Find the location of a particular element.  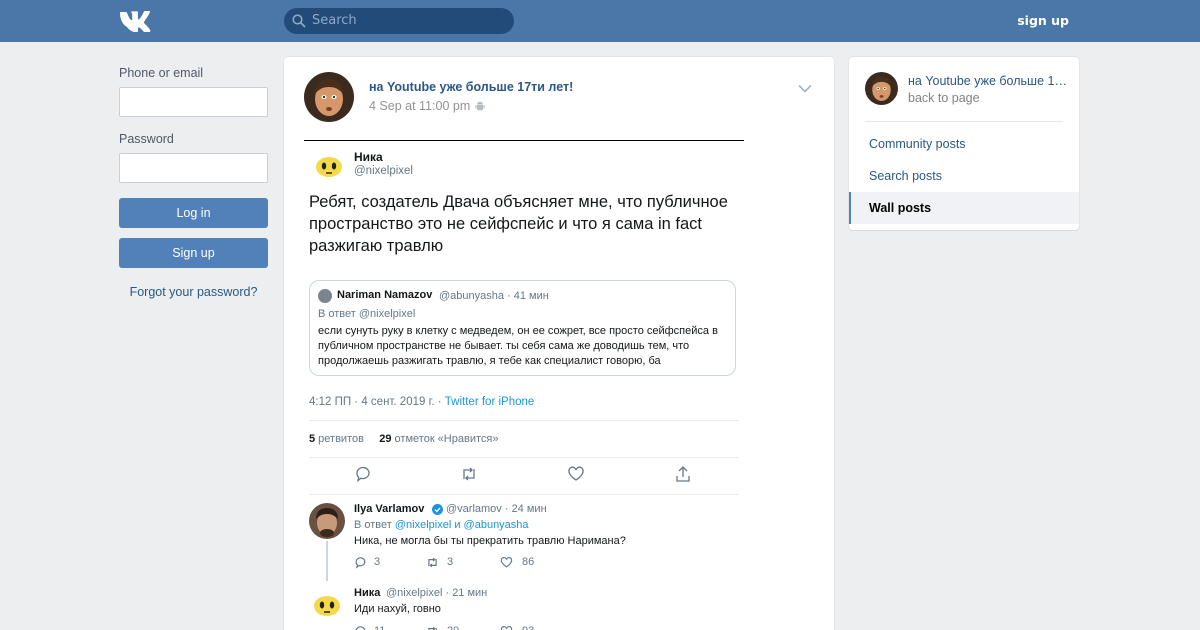

reply-to-varlamov: В ответ @nixelpixel и @abunyasha is located at coordinates (441, 525).